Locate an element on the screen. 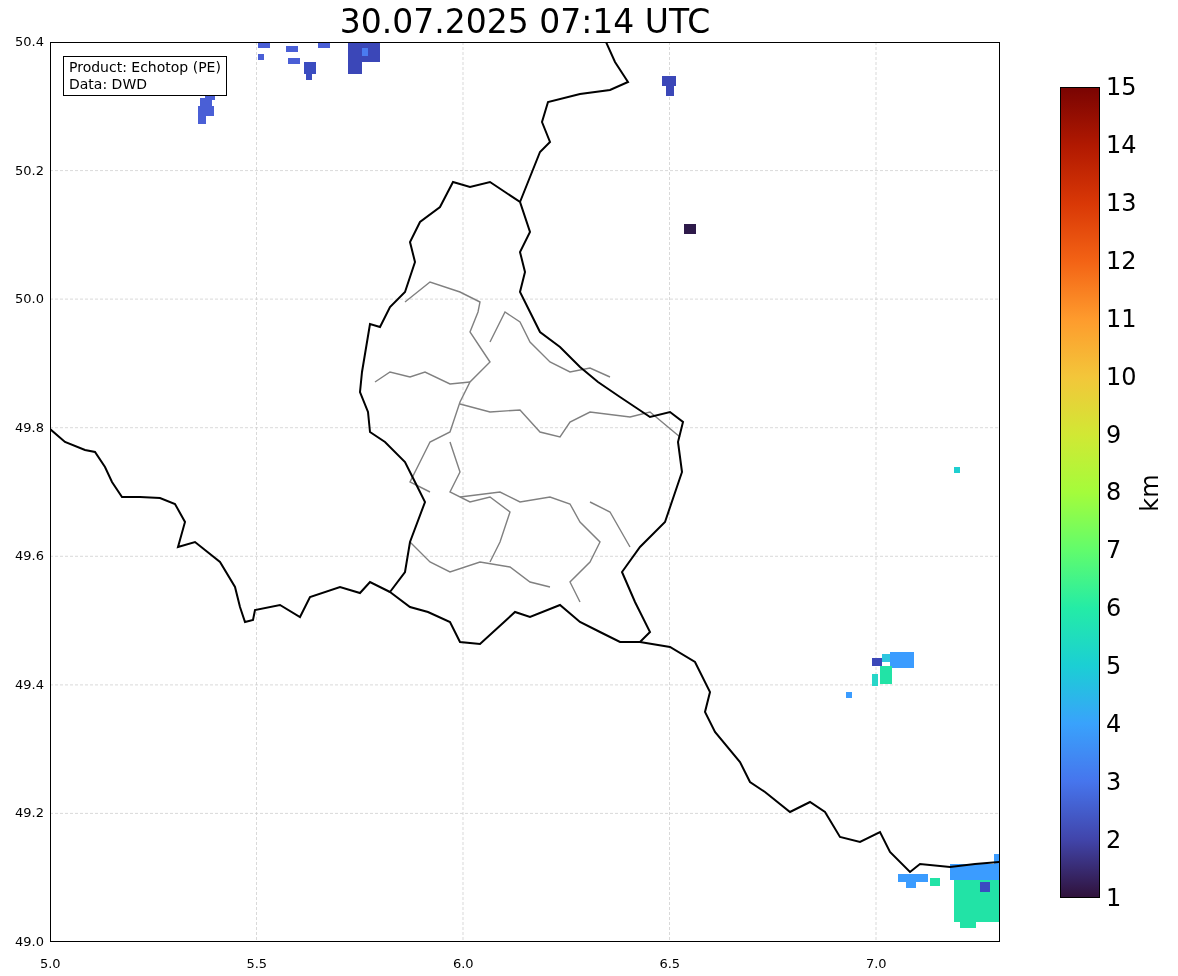 This screenshot has width=1178, height=976. x-tick-label: 5.0 is located at coordinates (50, 963).